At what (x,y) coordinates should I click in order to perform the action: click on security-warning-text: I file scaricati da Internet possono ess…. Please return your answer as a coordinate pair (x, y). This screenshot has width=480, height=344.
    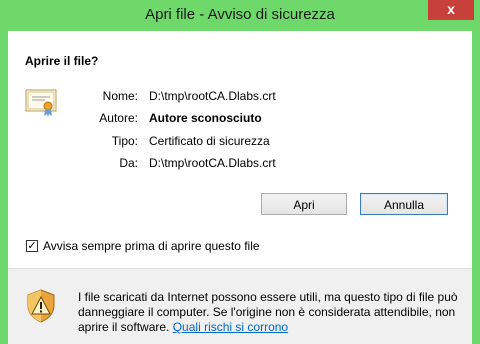
    Looking at the image, I should click on (270, 312).